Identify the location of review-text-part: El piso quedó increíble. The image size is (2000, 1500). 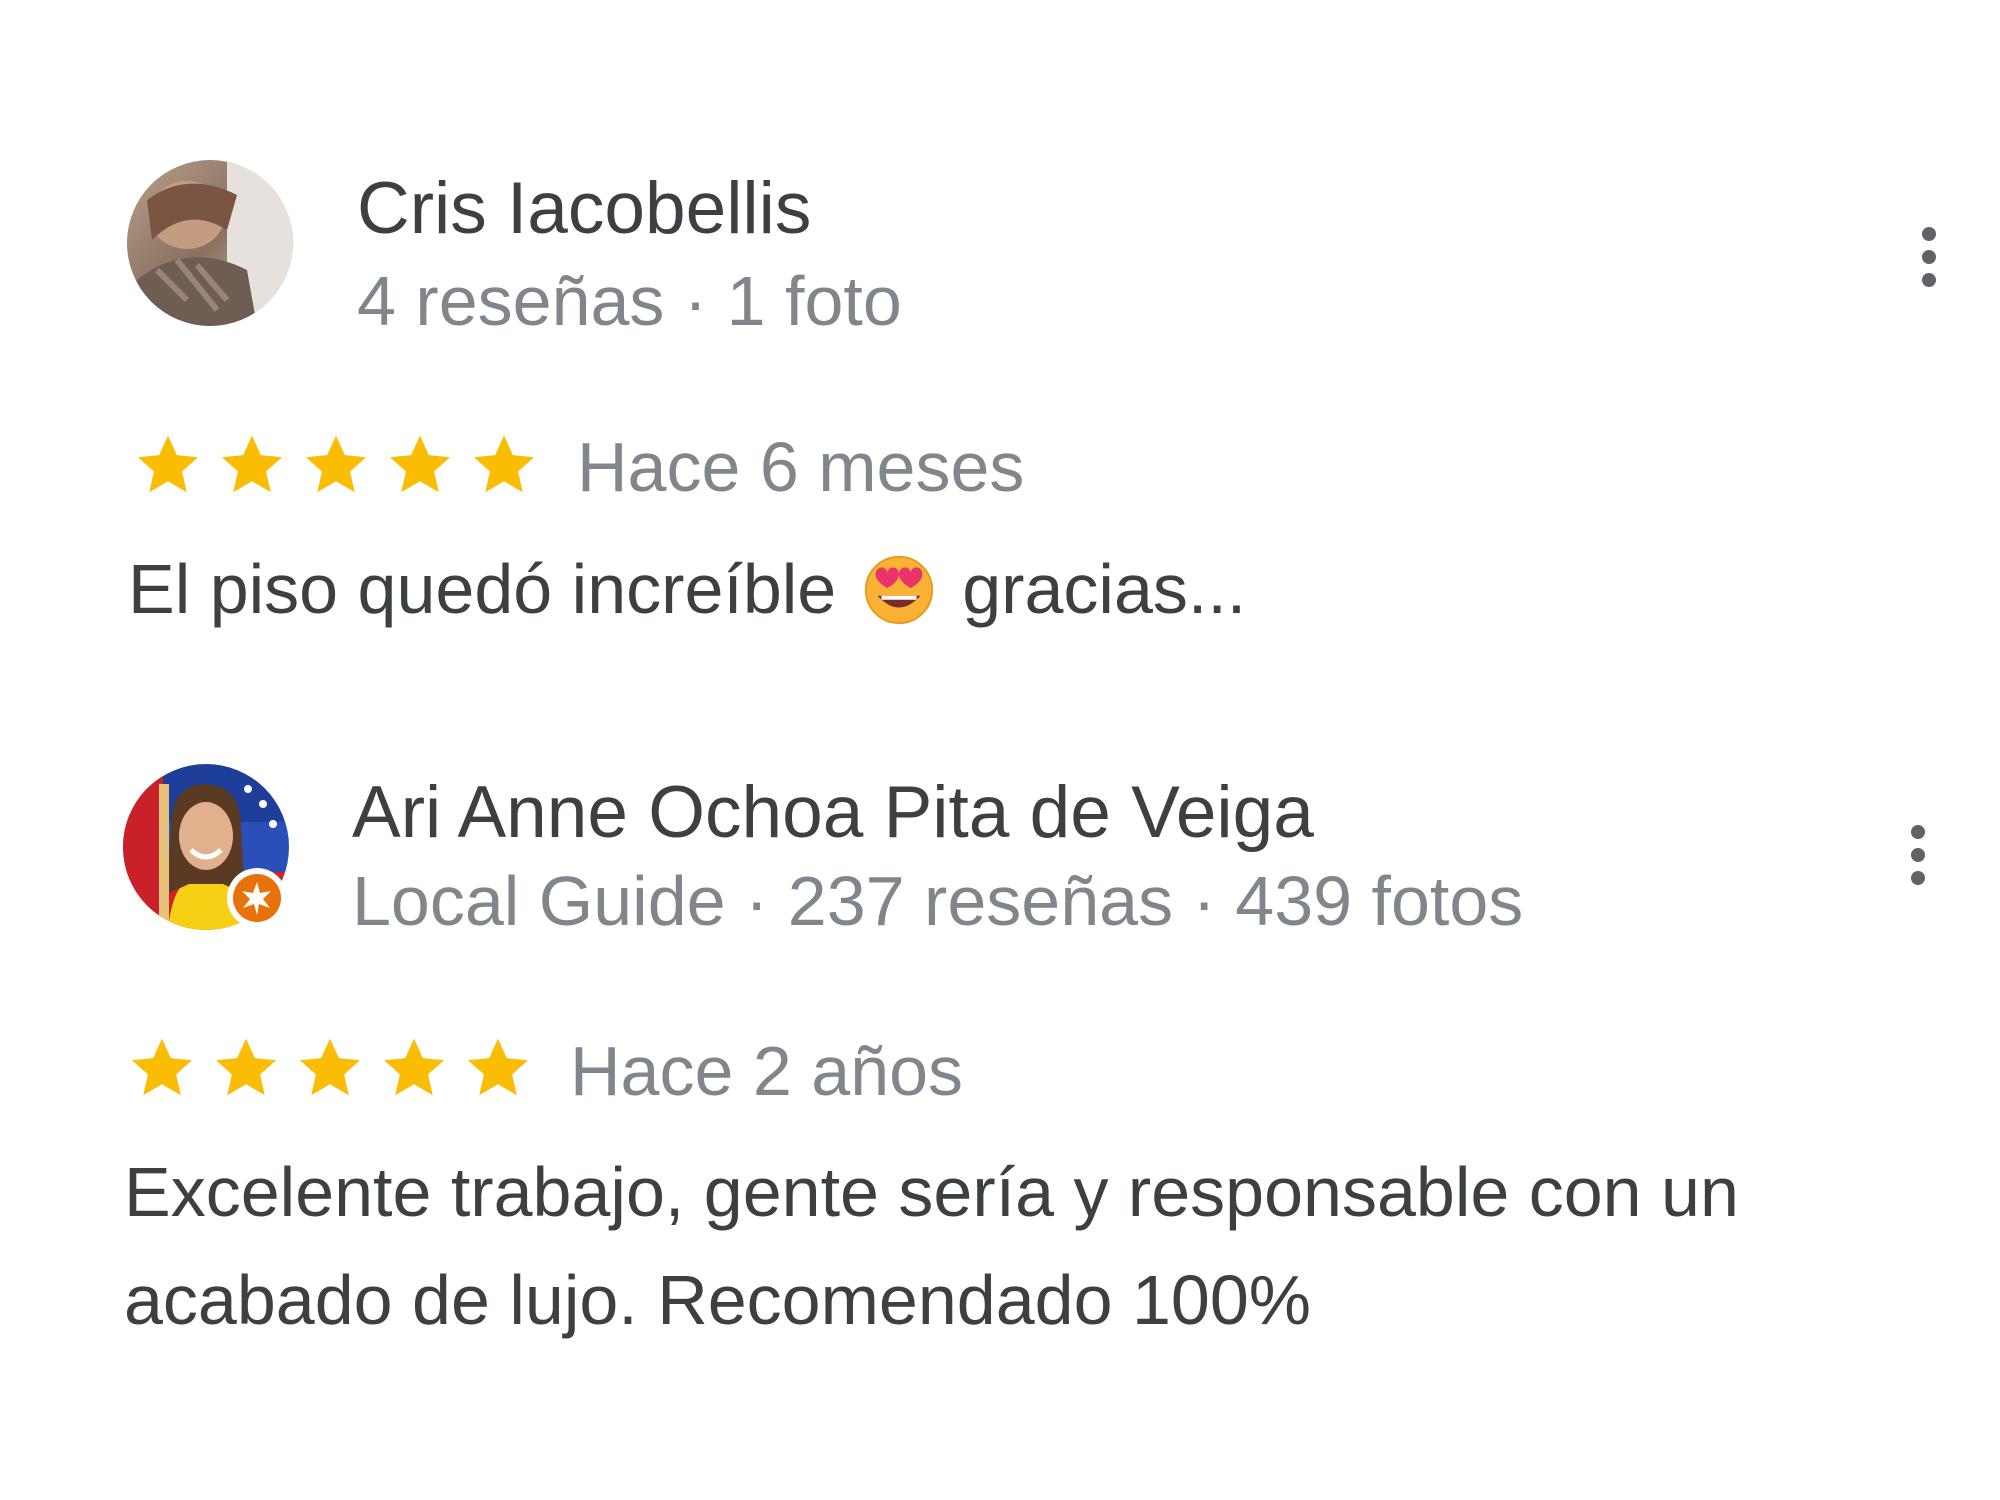
(482, 589).